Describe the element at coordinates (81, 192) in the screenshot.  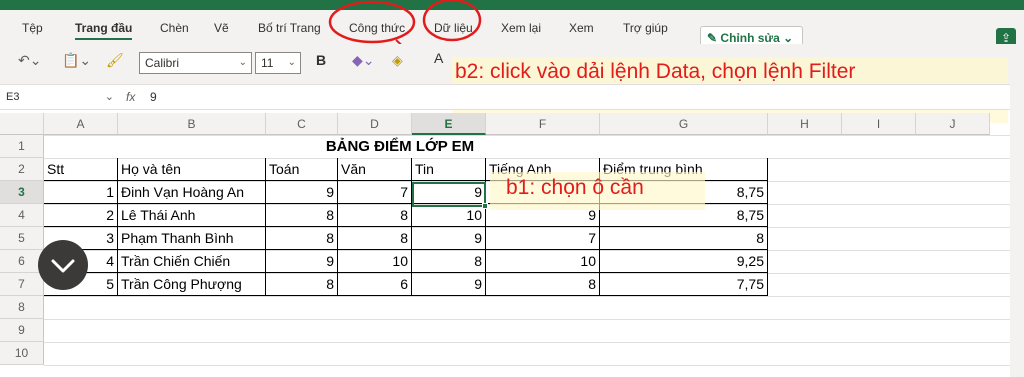
I see `table-cell: 1` at that location.